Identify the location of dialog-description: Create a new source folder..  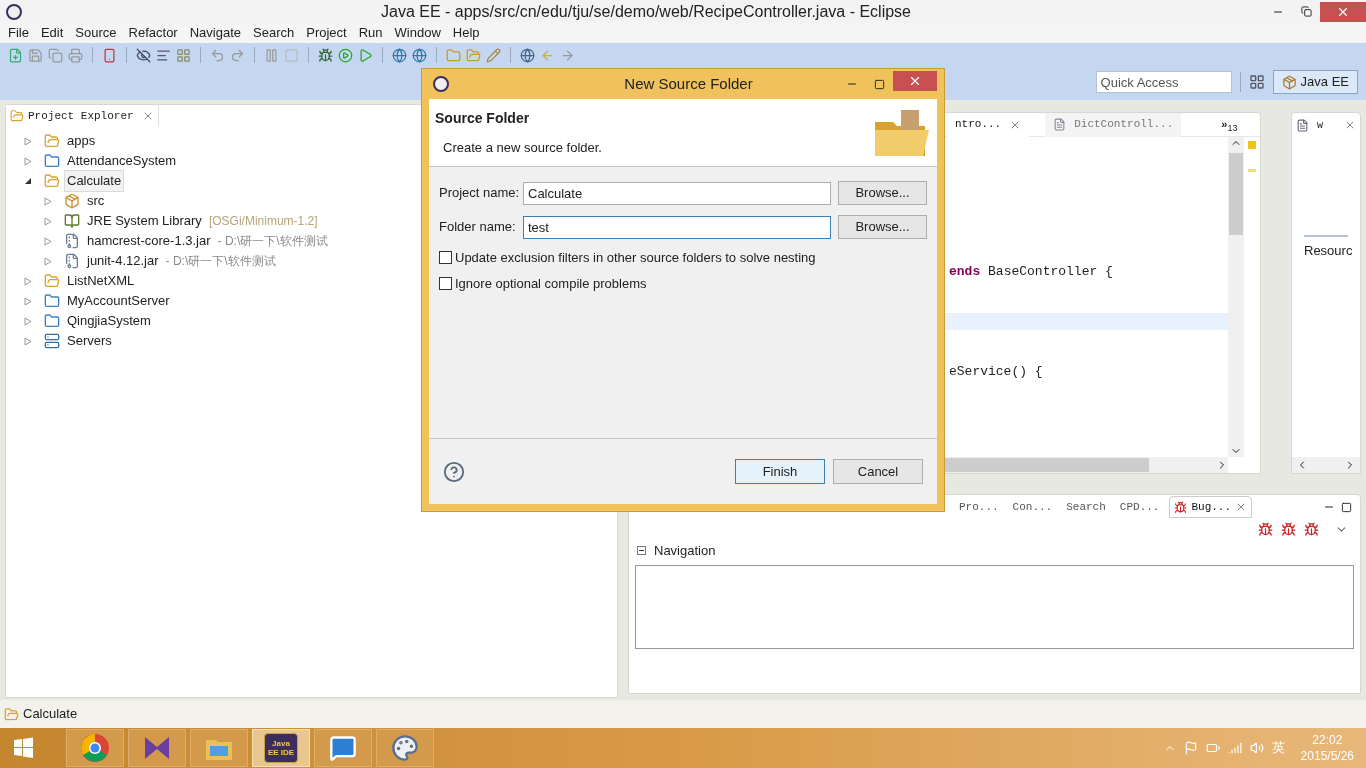
(522, 148).